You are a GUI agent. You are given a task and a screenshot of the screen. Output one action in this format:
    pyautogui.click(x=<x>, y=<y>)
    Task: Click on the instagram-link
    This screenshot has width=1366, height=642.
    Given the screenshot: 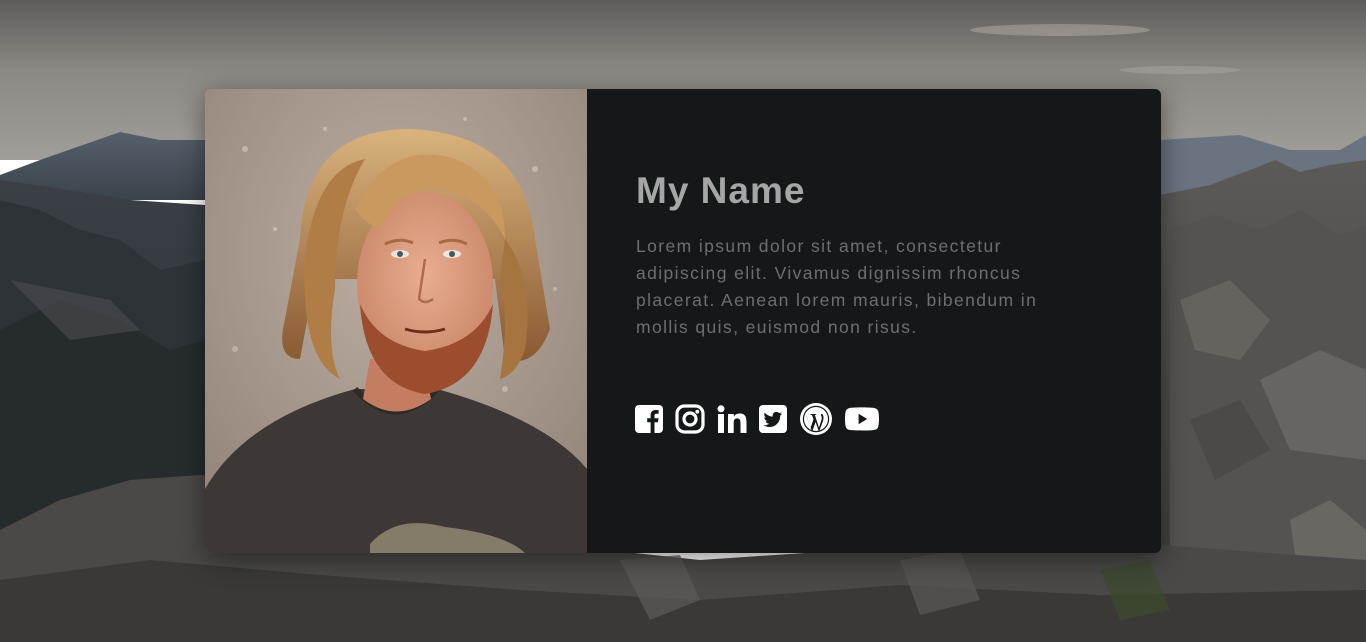 What is the action you would take?
    pyautogui.click(x=690, y=418)
    